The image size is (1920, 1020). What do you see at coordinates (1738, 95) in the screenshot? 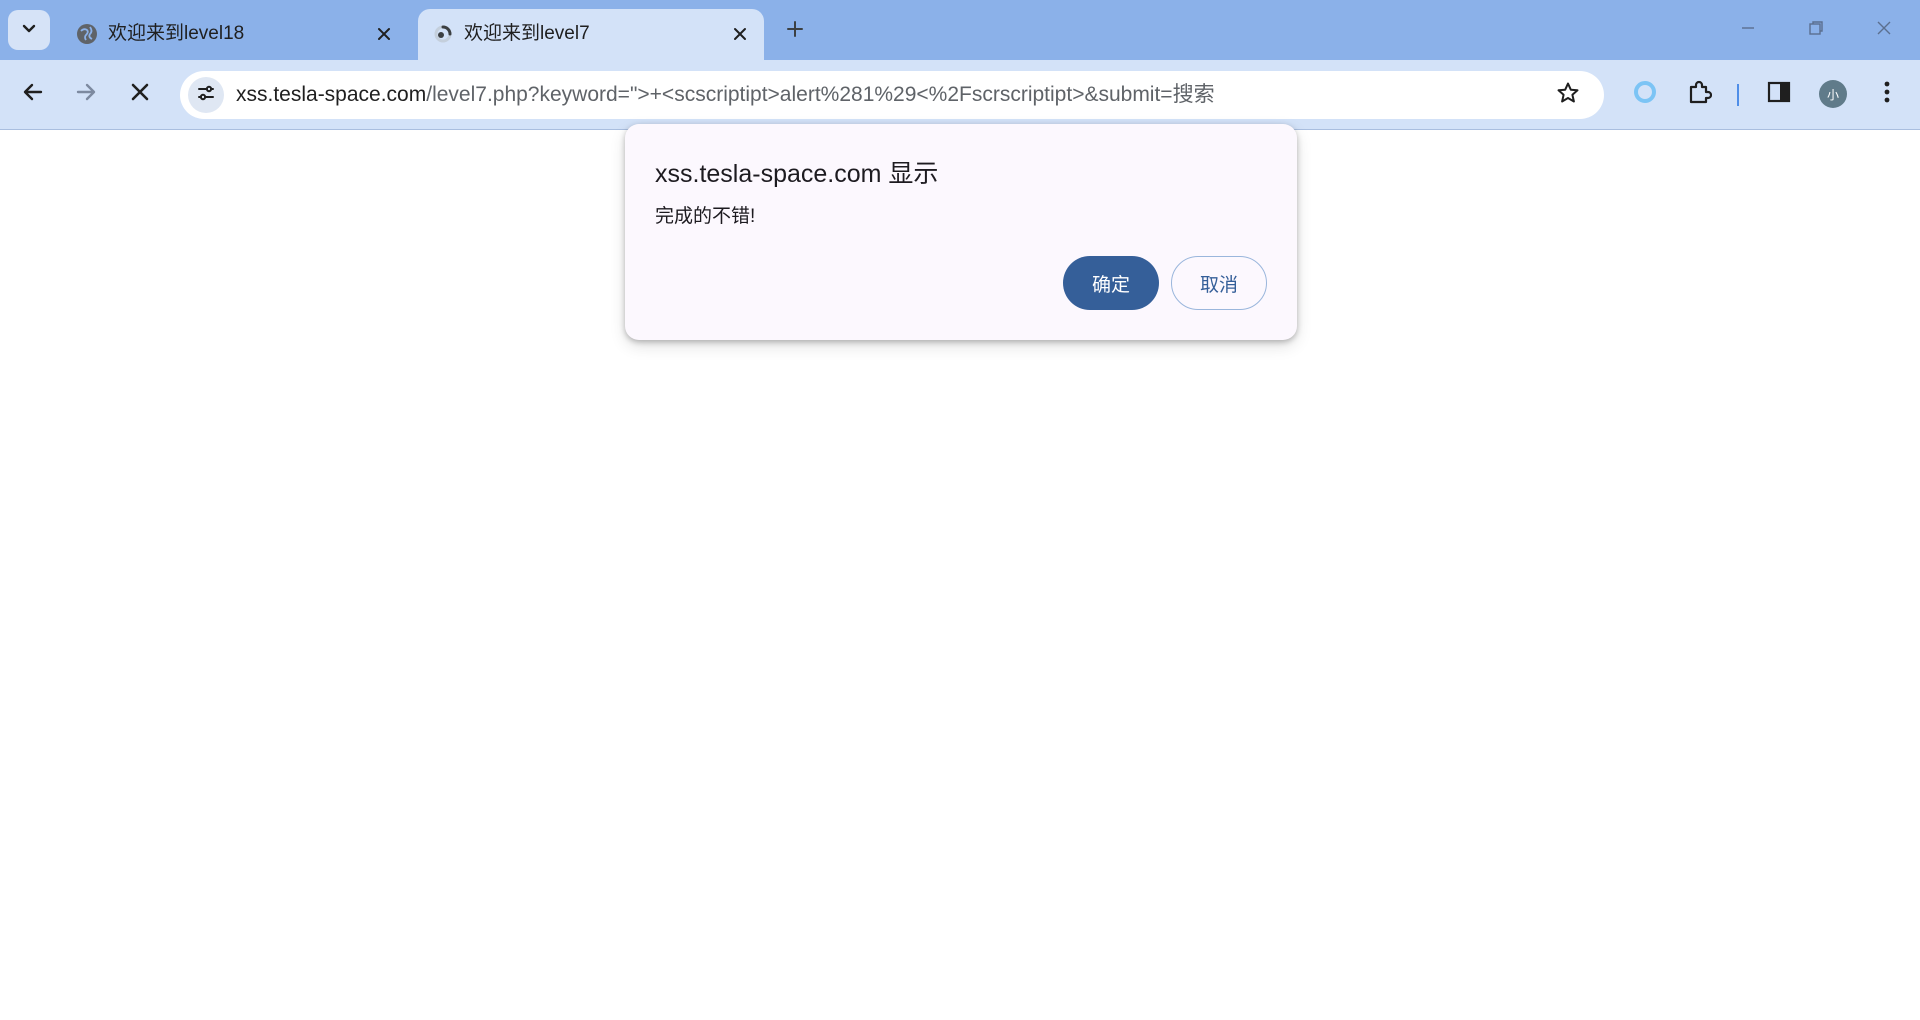
I see `toolbar-divider` at bounding box center [1738, 95].